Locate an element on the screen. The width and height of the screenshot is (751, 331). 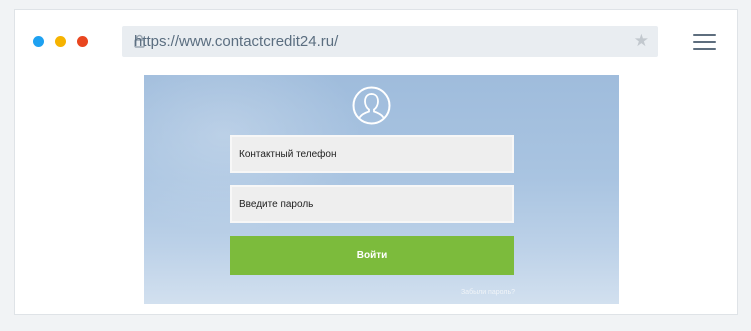
window-dot-red is located at coordinates (82, 41).